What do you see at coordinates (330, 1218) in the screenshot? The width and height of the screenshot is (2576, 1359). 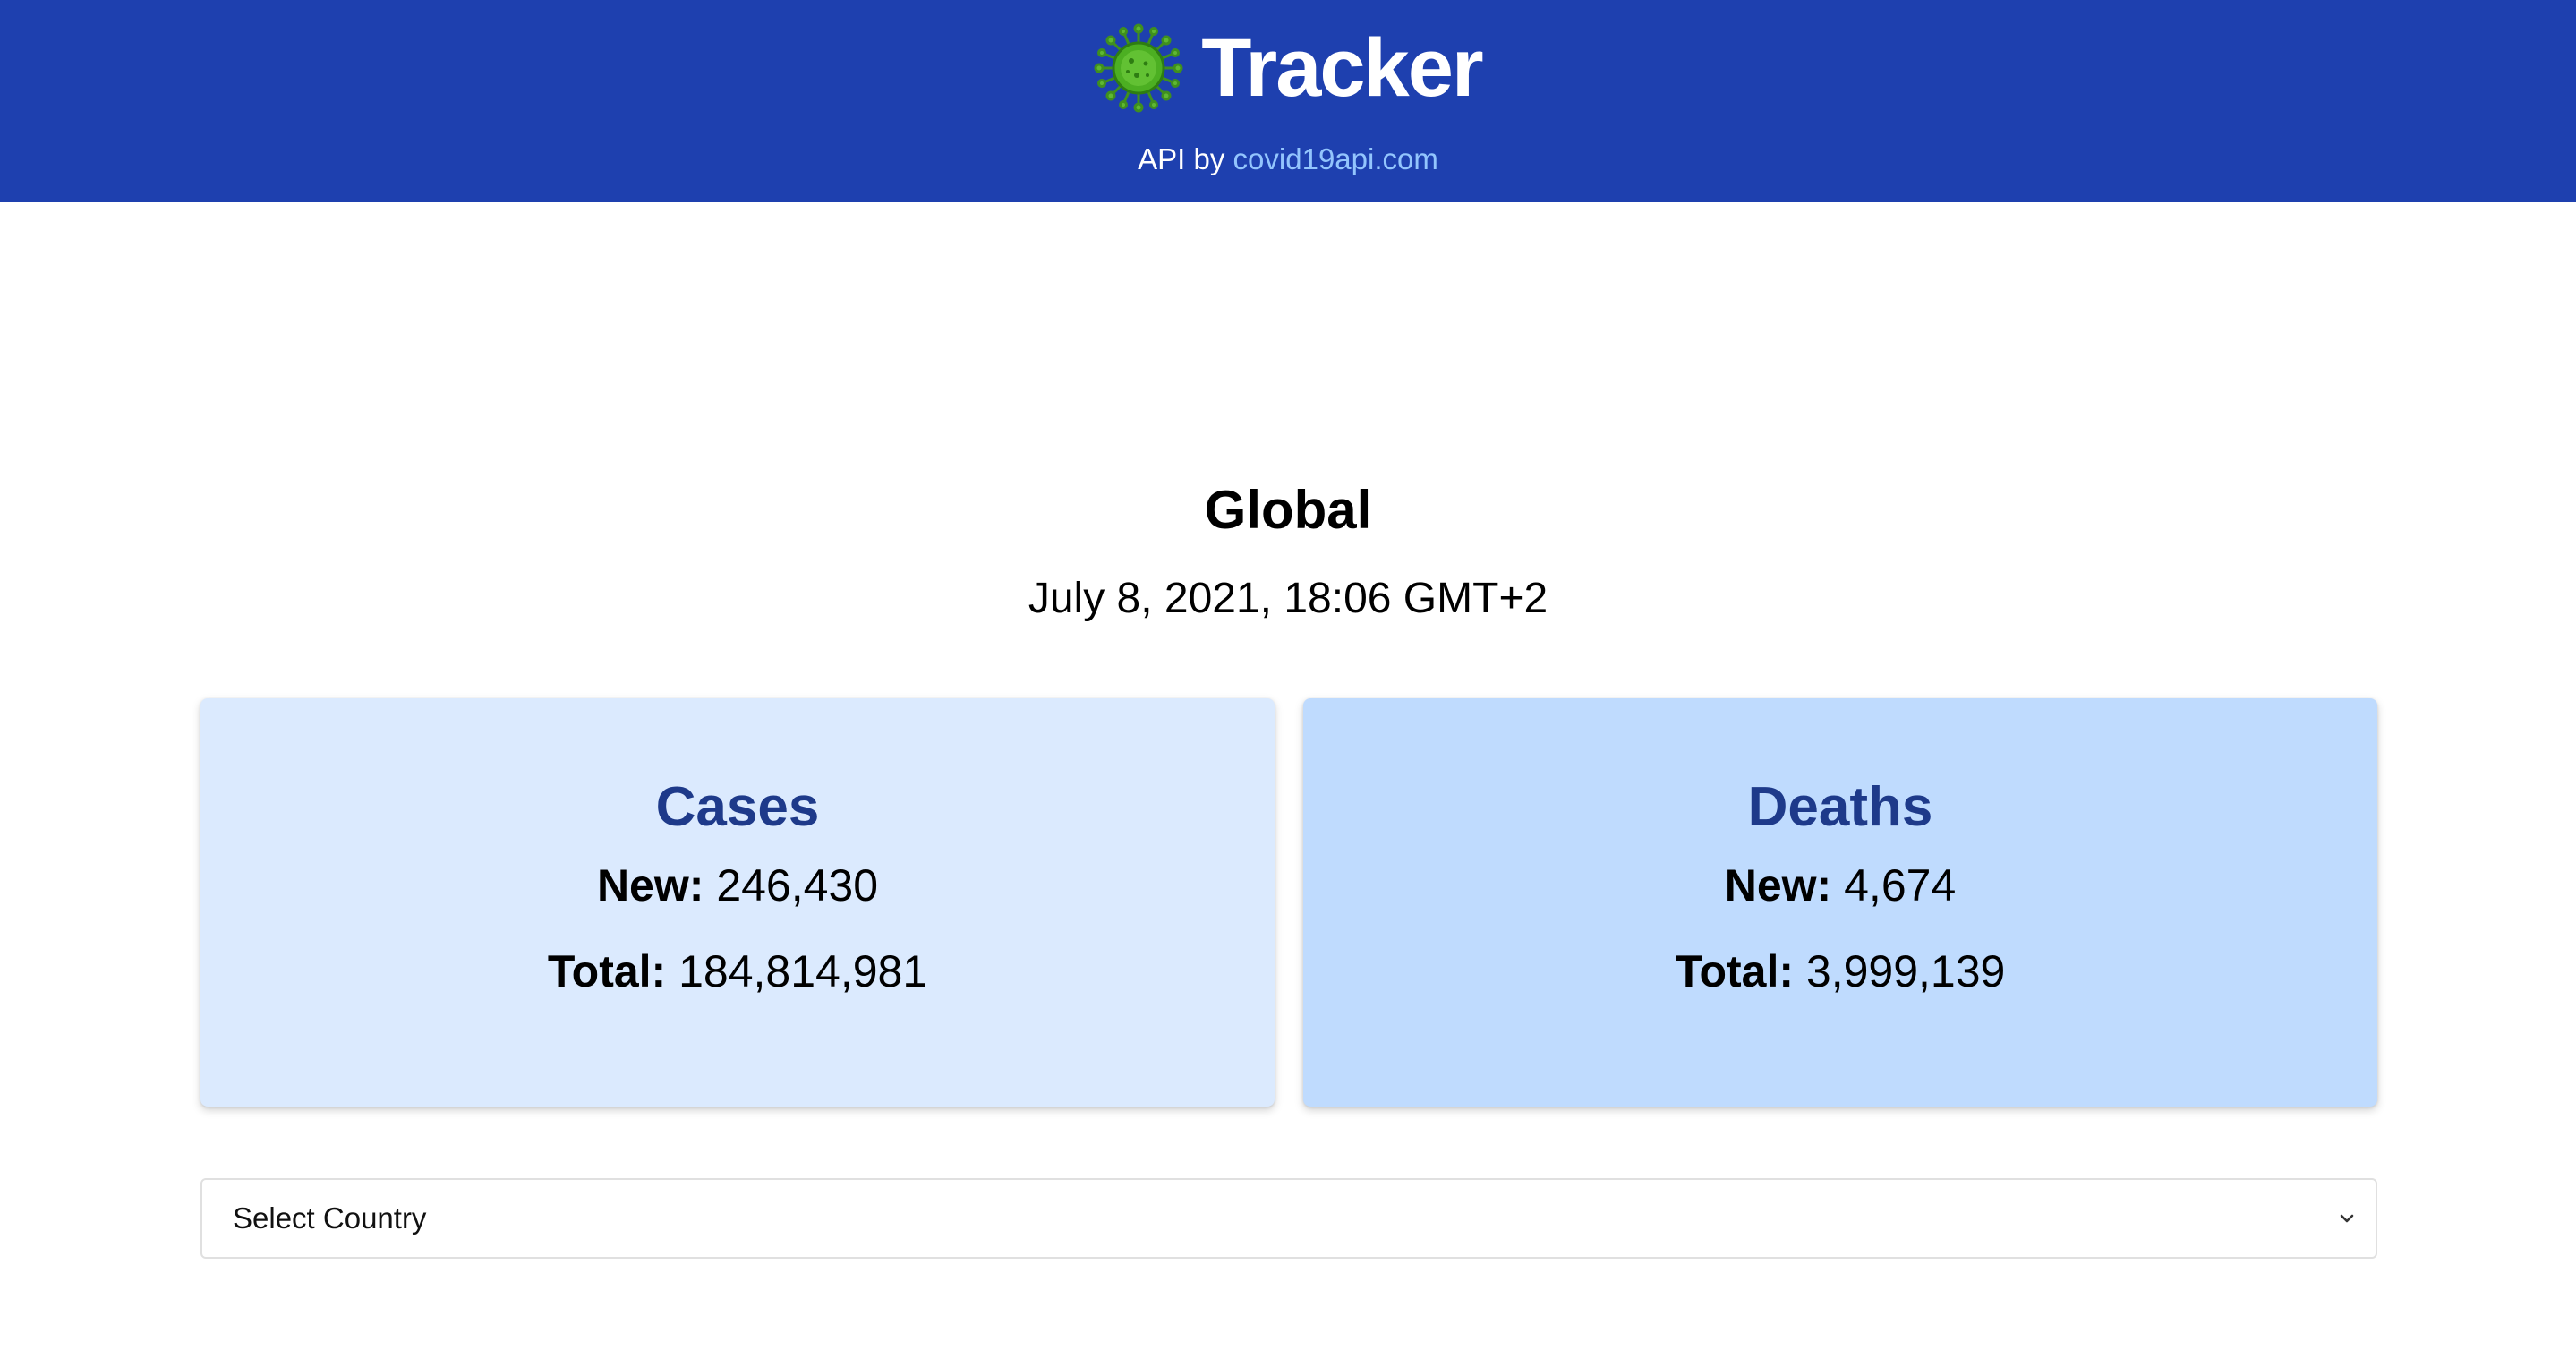 I see `country-select-value: Select Country` at bounding box center [330, 1218].